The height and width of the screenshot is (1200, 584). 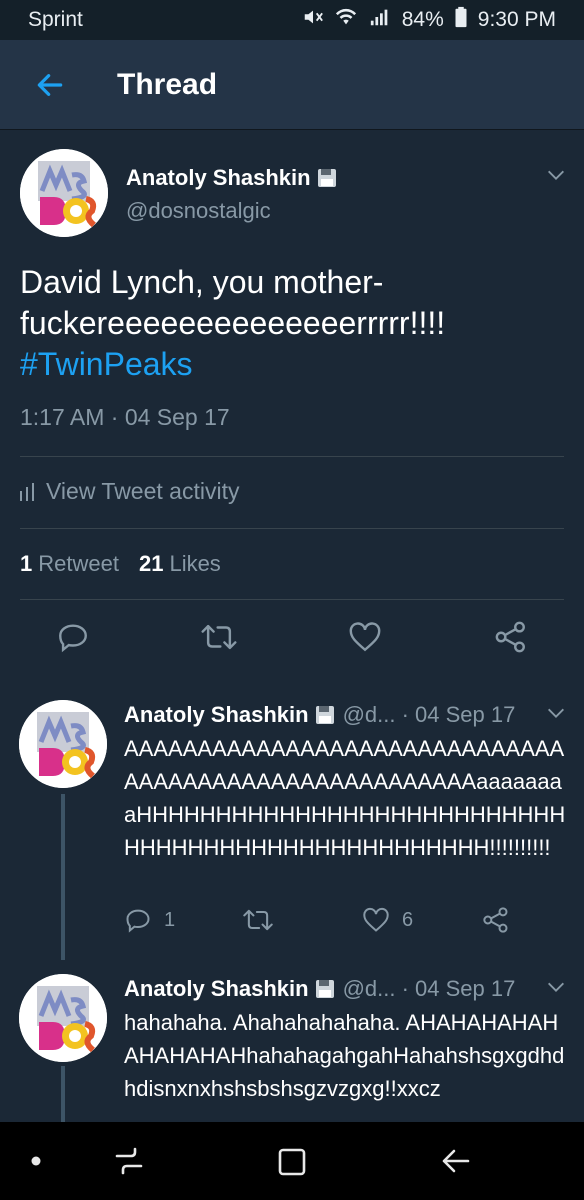 I want to click on tweet-actions, so click(x=292, y=640).